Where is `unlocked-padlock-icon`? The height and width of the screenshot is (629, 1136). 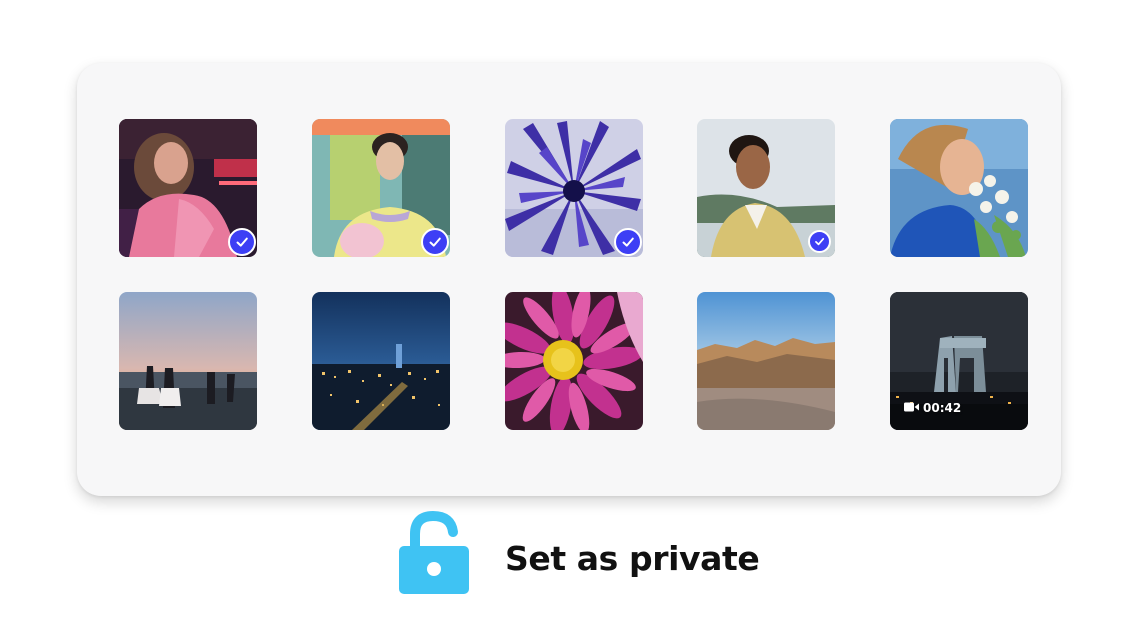
unlocked-padlock-icon is located at coordinates (434, 552).